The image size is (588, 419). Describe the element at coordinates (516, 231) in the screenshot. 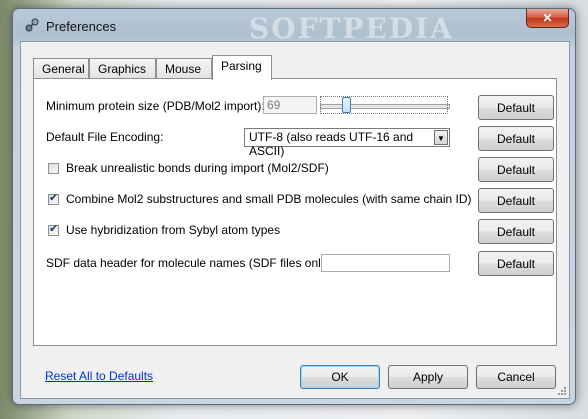

I see `default-button-hybridization: Default` at that location.